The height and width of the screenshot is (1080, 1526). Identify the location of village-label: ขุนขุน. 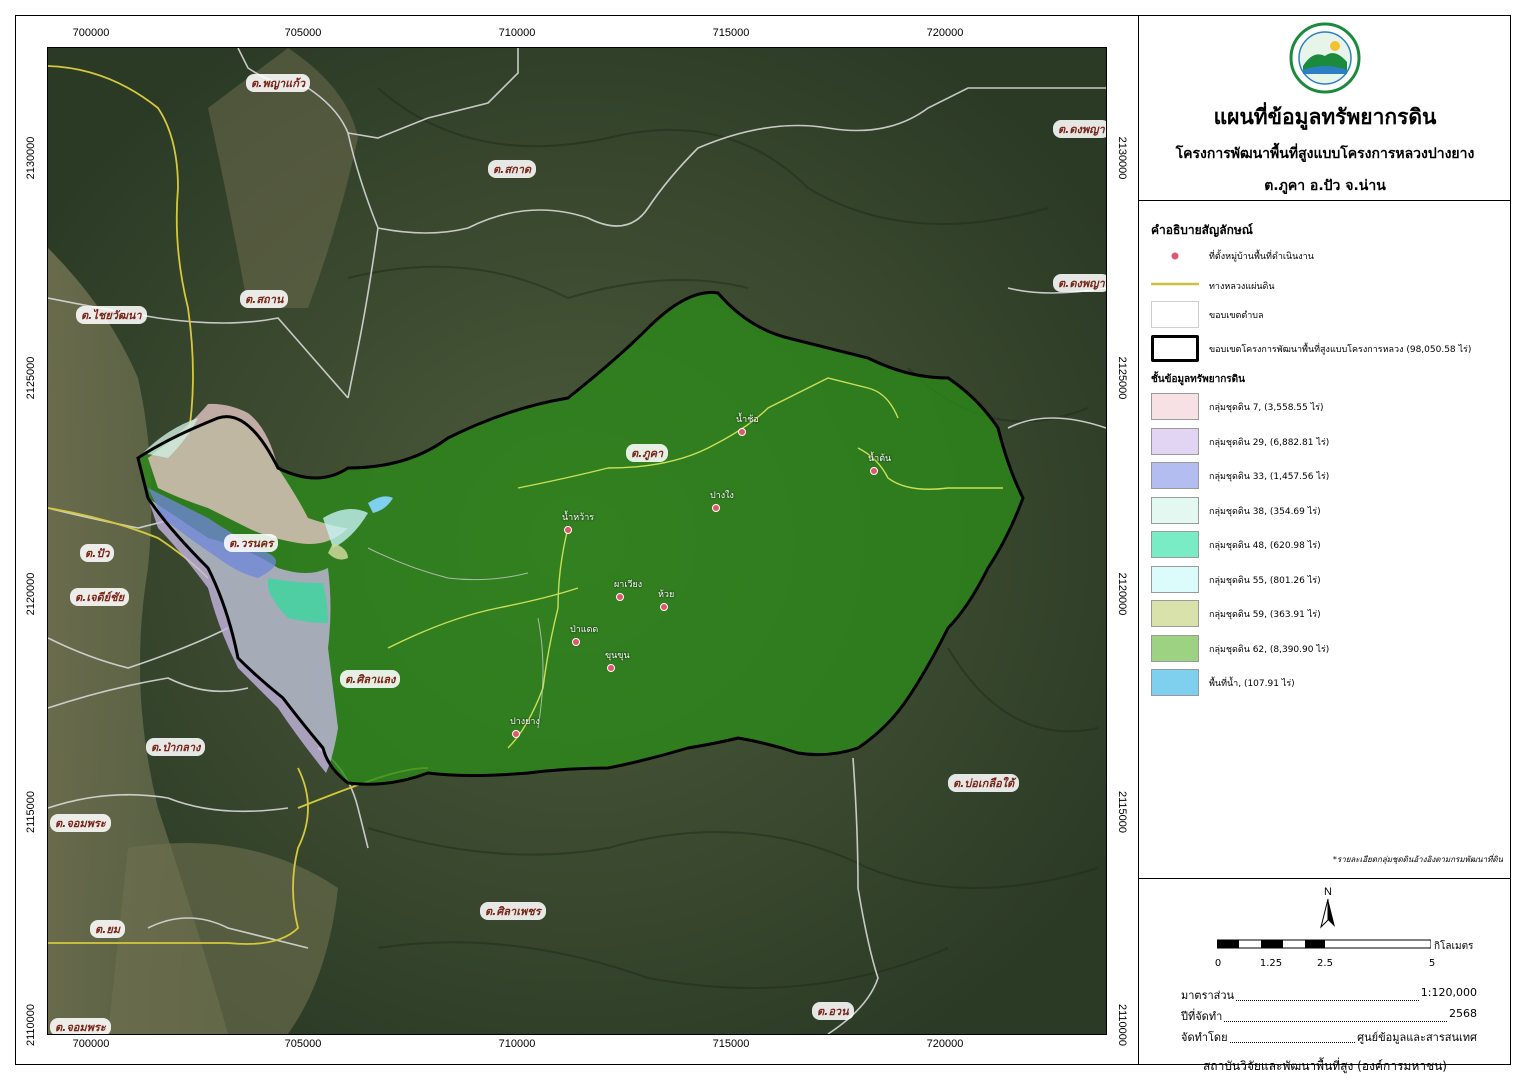
(617, 656).